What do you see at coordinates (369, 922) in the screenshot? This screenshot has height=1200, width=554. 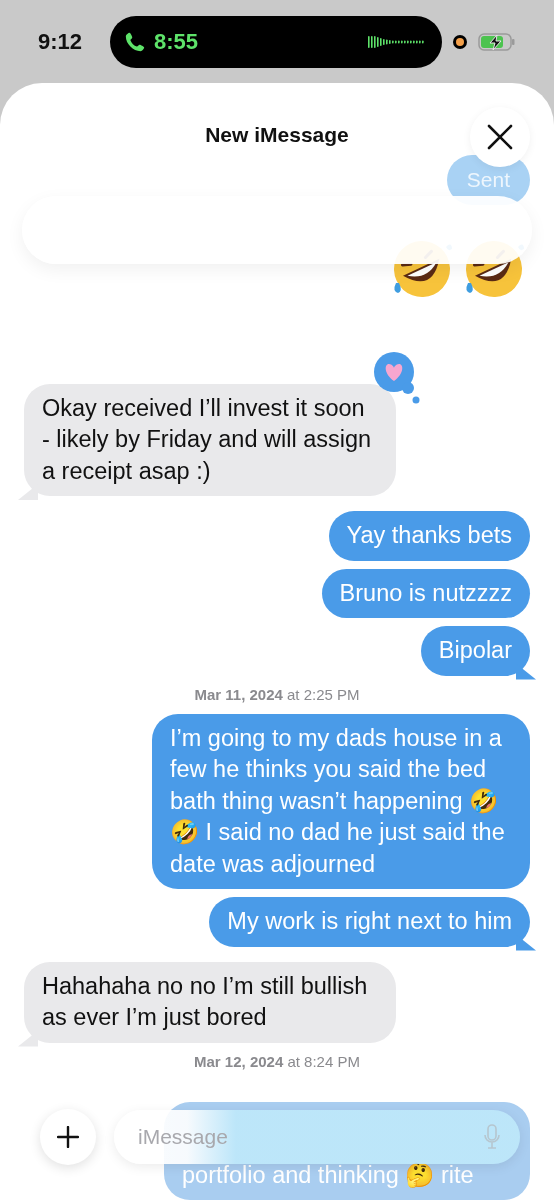 I see `message-bubble: My work is right next to him` at bounding box center [369, 922].